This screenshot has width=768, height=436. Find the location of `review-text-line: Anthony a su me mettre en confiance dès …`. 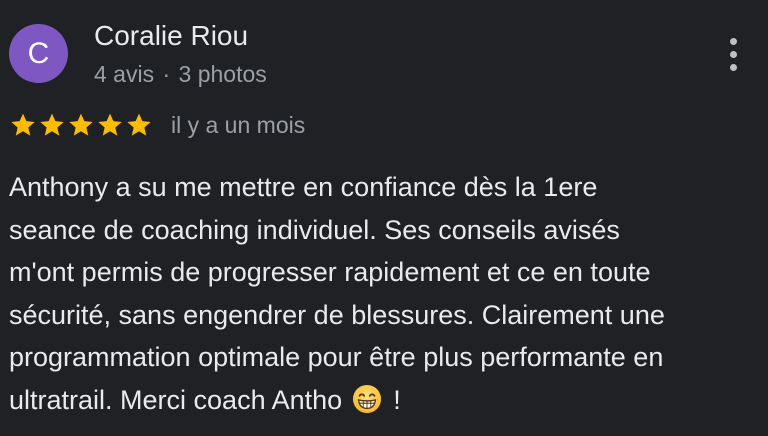

review-text-line: Anthony a su me mettre en confiance dès … is located at coordinates (303, 187).